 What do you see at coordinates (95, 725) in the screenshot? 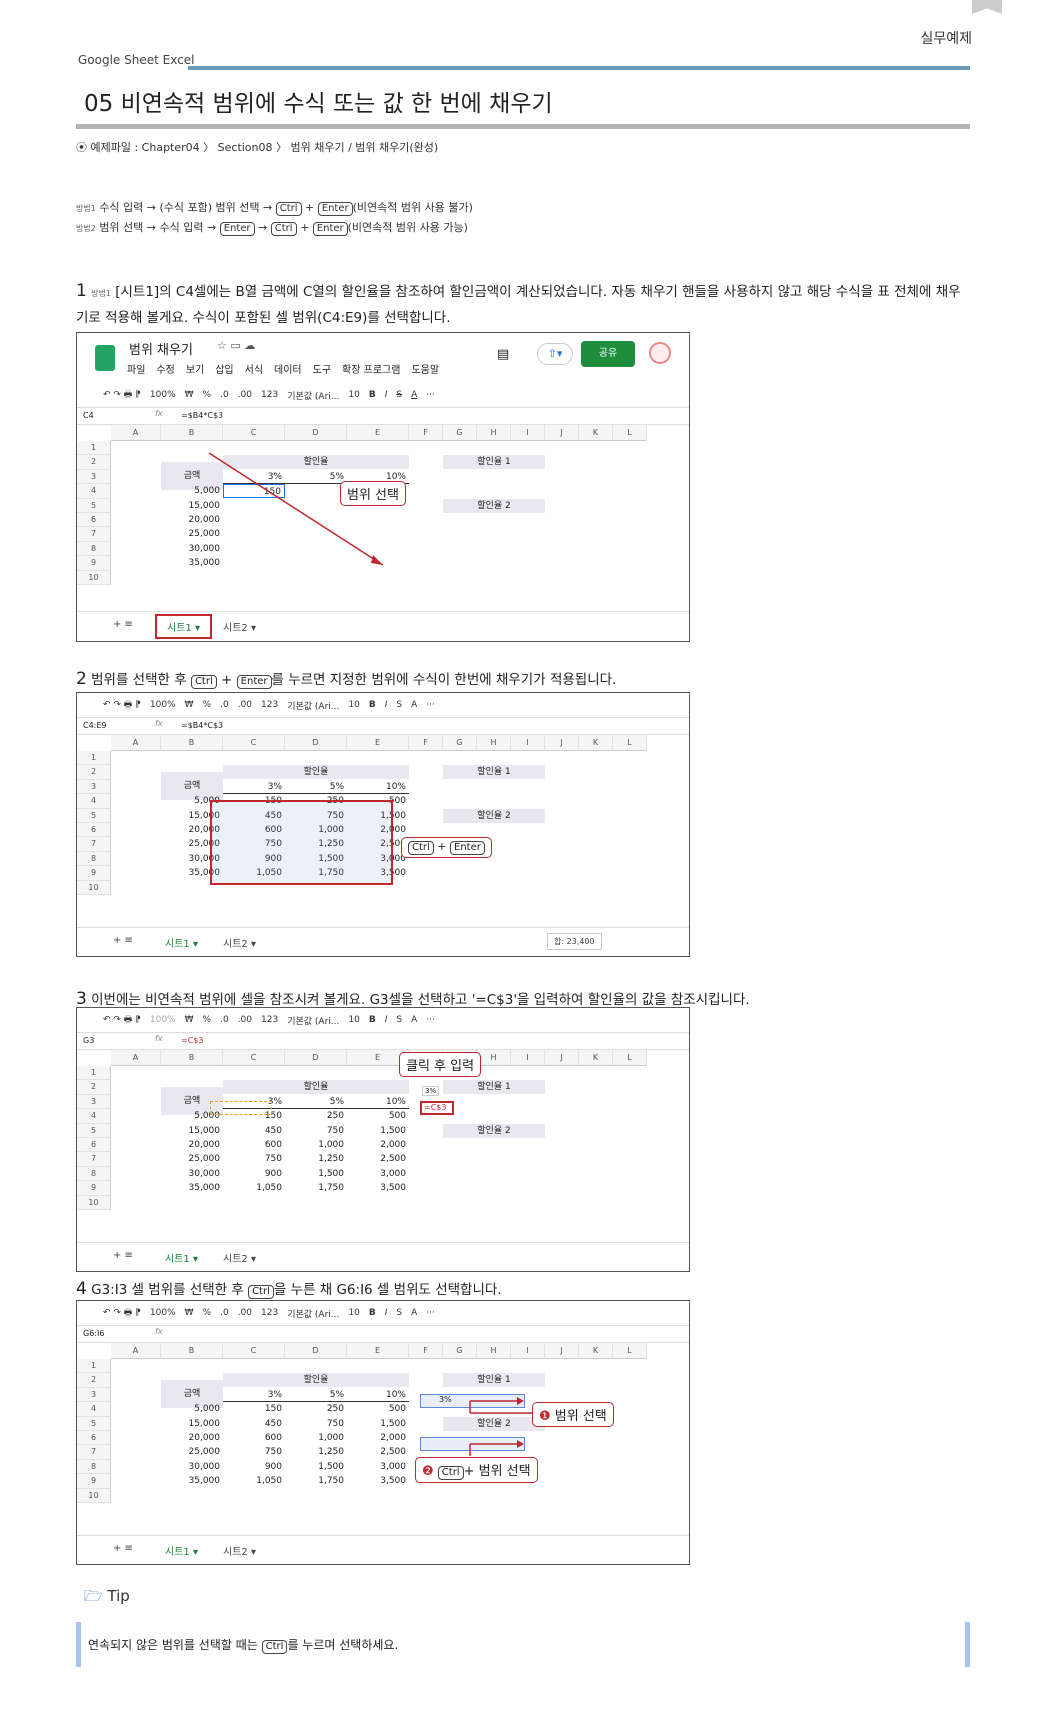
I see `name-box: C4:E9` at bounding box center [95, 725].